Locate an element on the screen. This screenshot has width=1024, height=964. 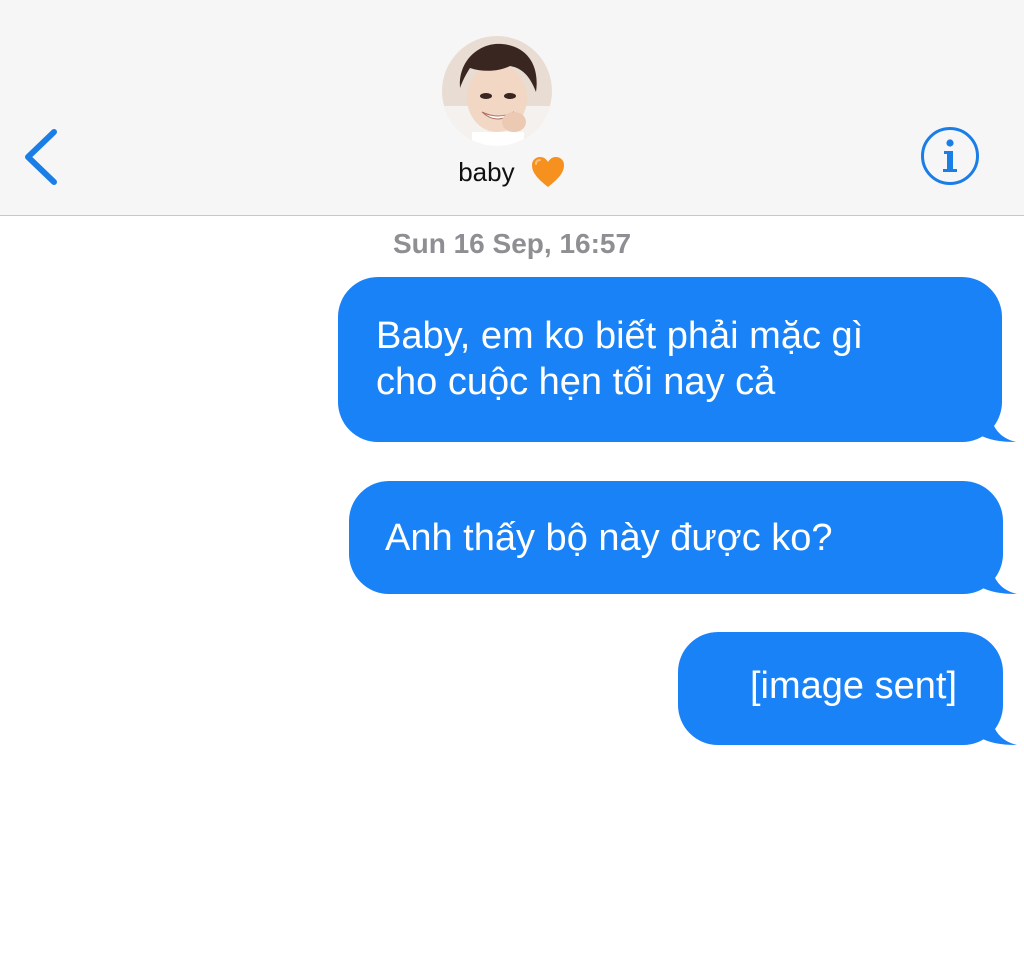
contact-name: baby is located at coordinates (486, 172).